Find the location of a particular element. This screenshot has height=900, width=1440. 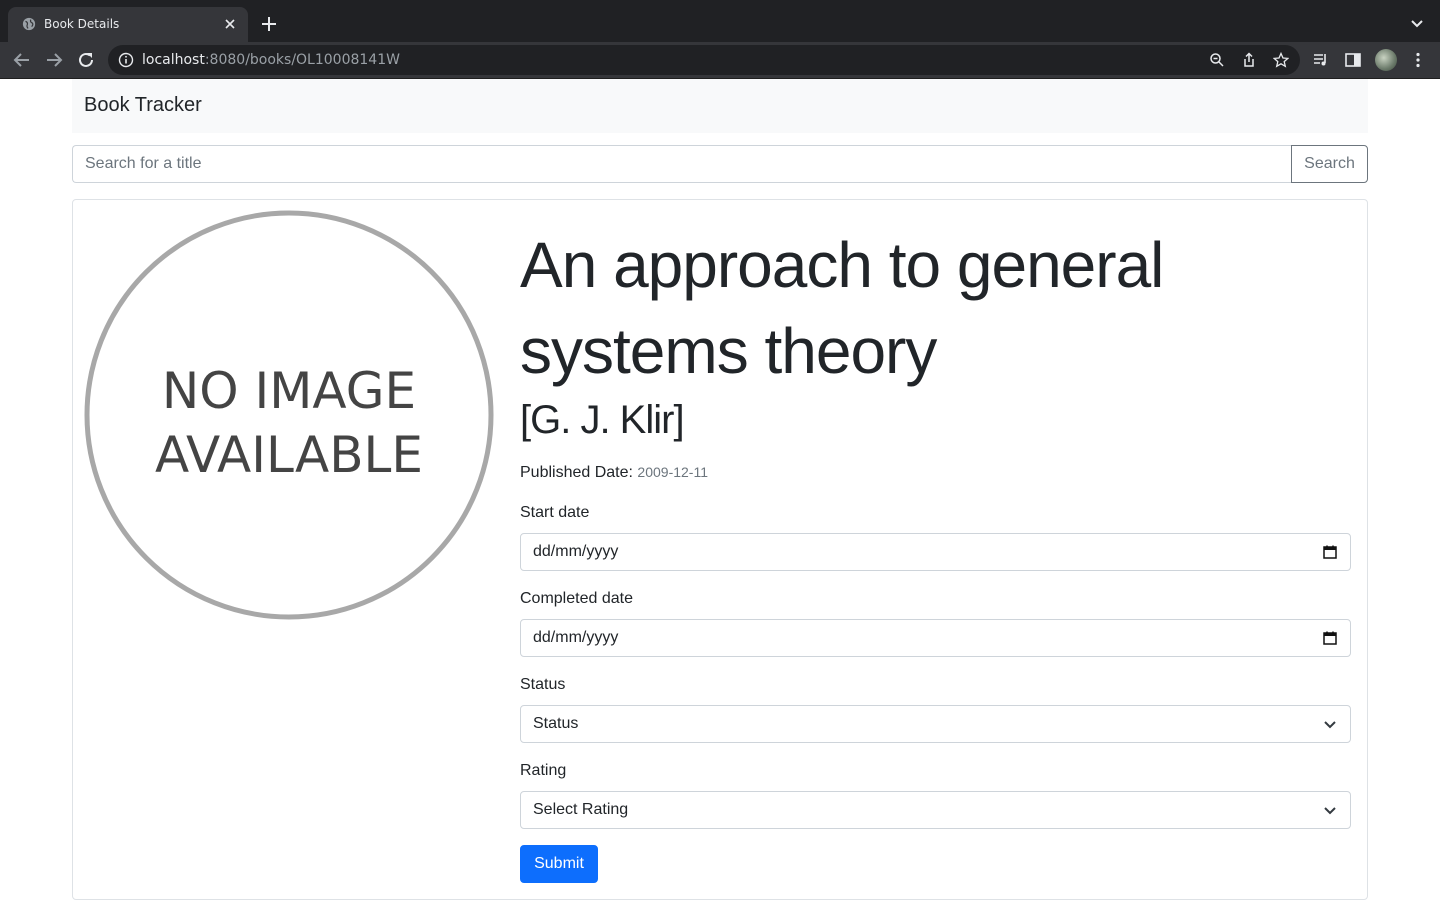

start-date-label: Start date is located at coordinates (555, 512).